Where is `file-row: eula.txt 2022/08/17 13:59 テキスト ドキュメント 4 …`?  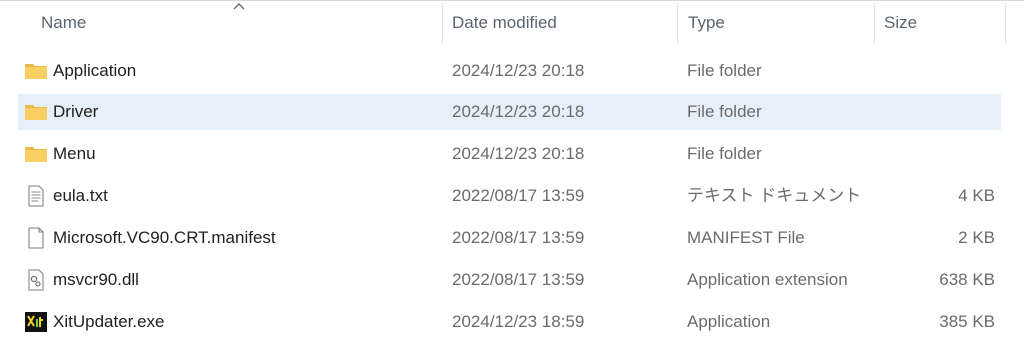
file-row: eula.txt 2022/08/17 13:59 テキスト ドキュメント 4 … is located at coordinates (509, 196).